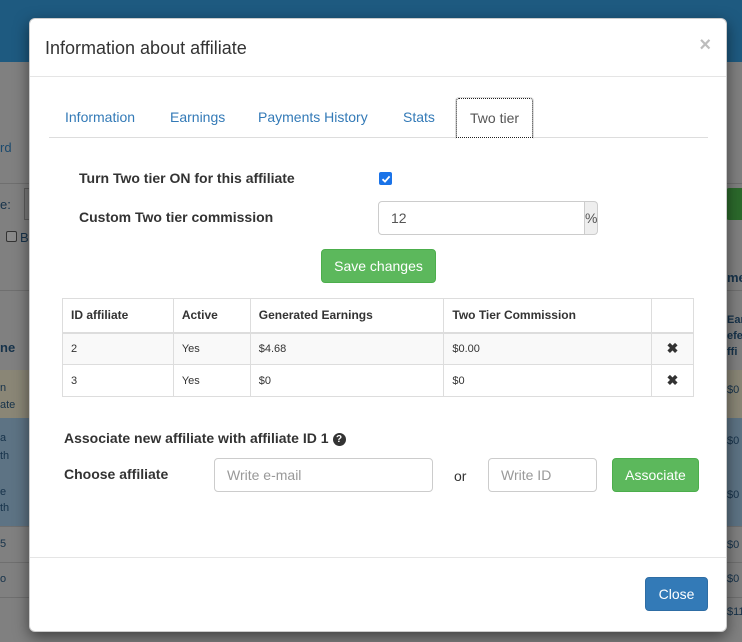 The image size is (742, 642). What do you see at coordinates (676, 594) in the screenshot?
I see `close-button: Close` at bounding box center [676, 594].